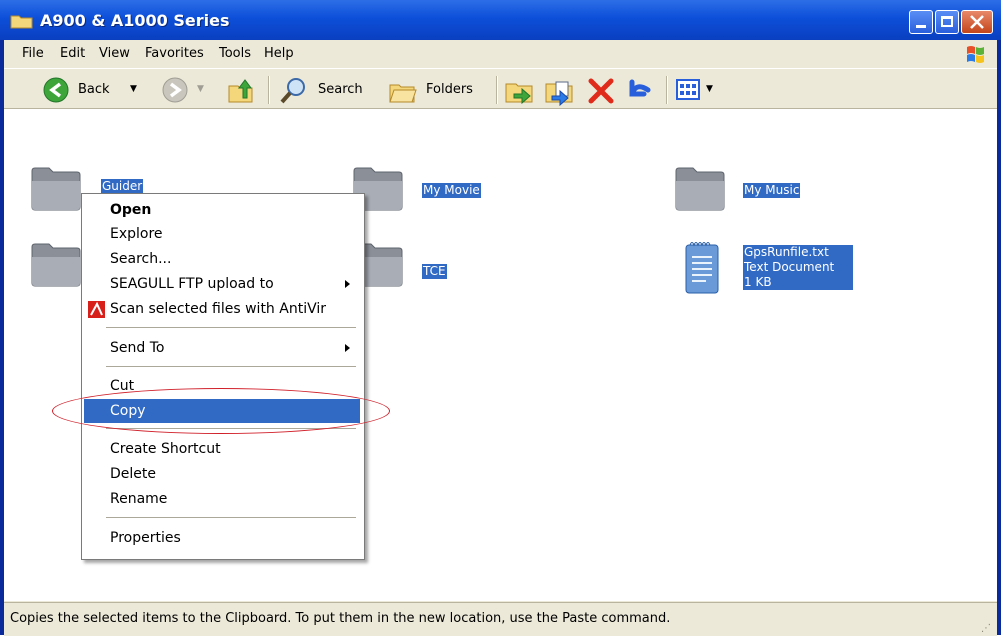 The image size is (1001, 636). What do you see at coordinates (222, 234) in the screenshot?
I see `menu-item-explore: Explore` at bounding box center [222, 234].